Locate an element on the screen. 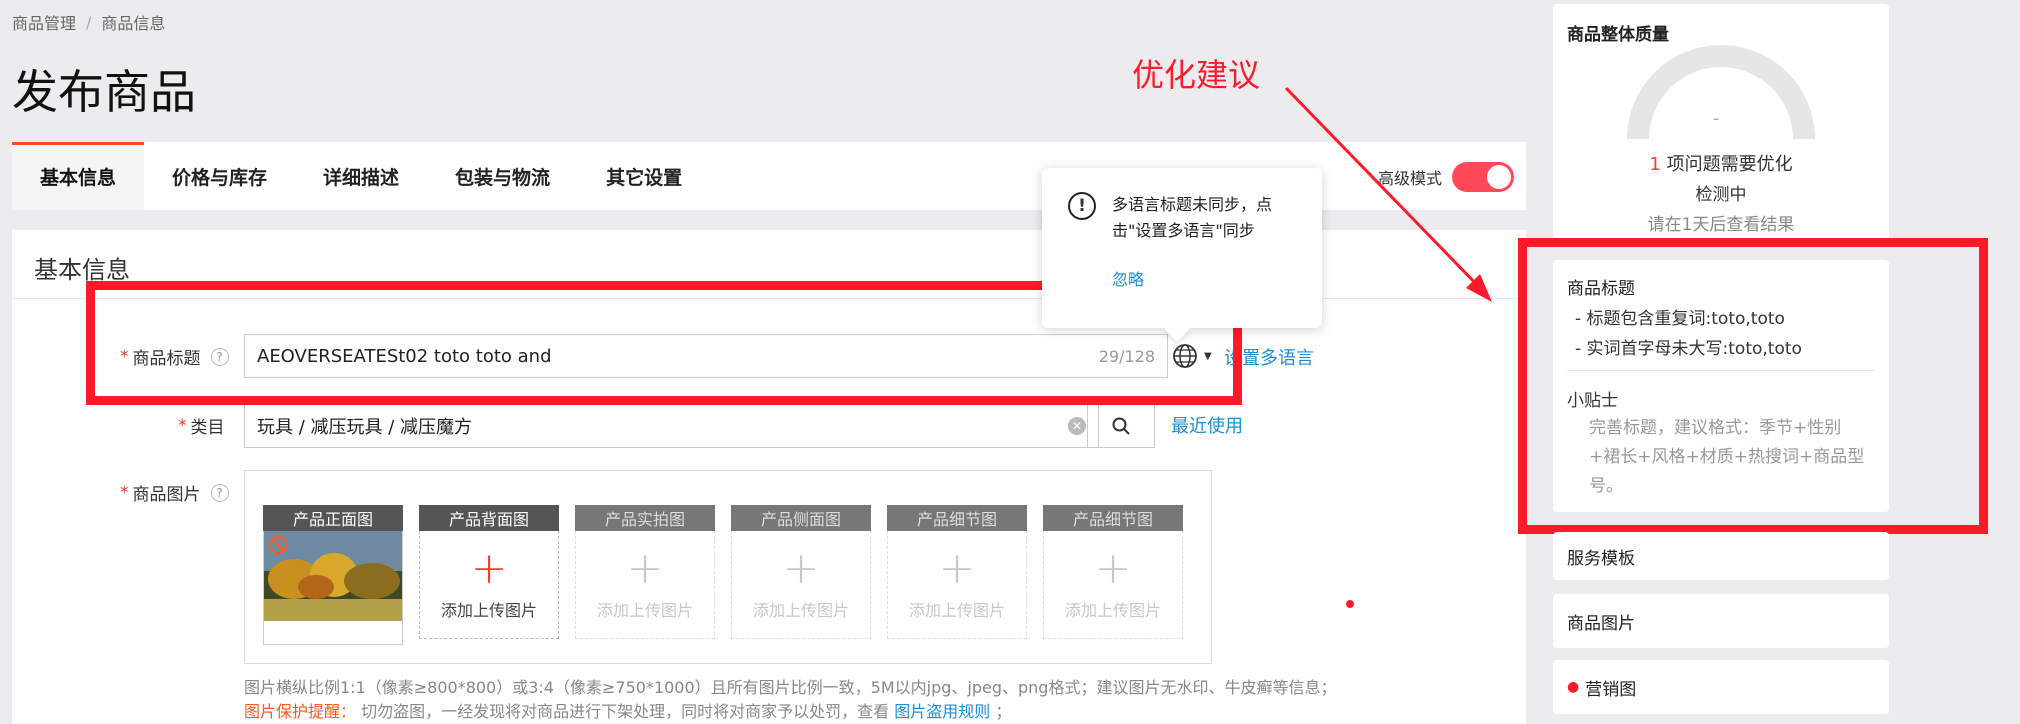  side-nav-label: 商品图片 is located at coordinates (1601, 623).